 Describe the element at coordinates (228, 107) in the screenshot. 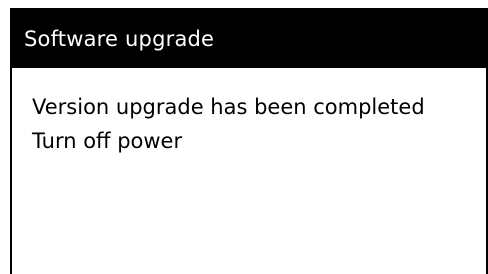

I see `completion-message: Version upgrade has been completed` at that location.